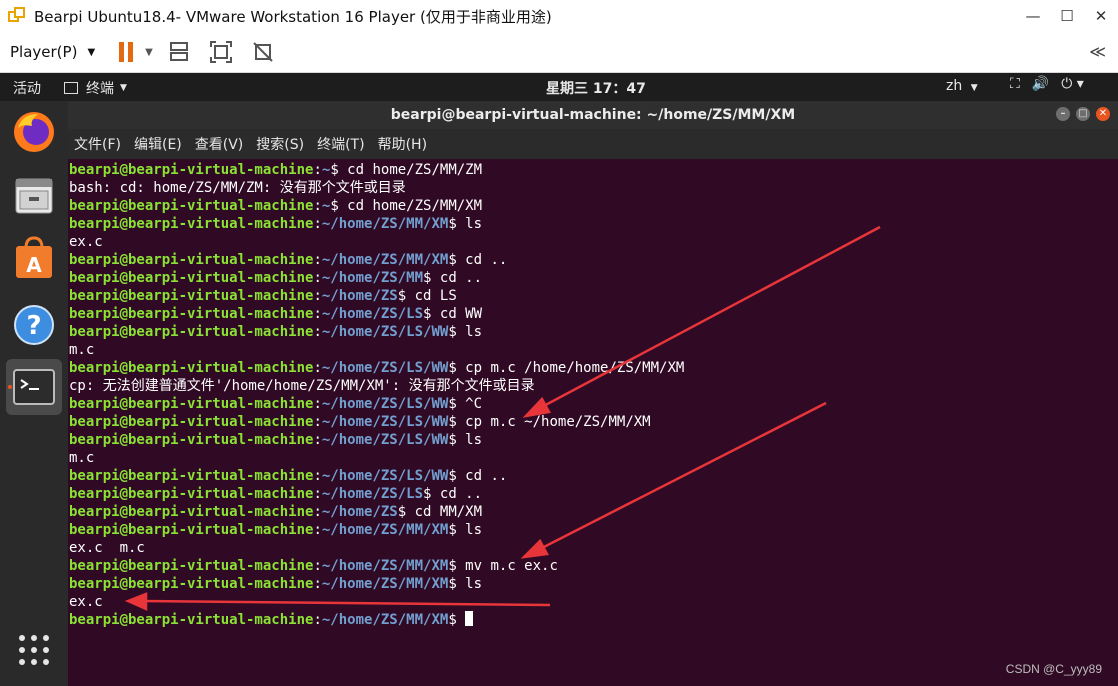 The height and width of the screenshot is (686, 1118). What do you see at coordinates (1015, 84) in the screenshot?
I see `network-status-icon: ⛶` at bounding box center [1015, 84].